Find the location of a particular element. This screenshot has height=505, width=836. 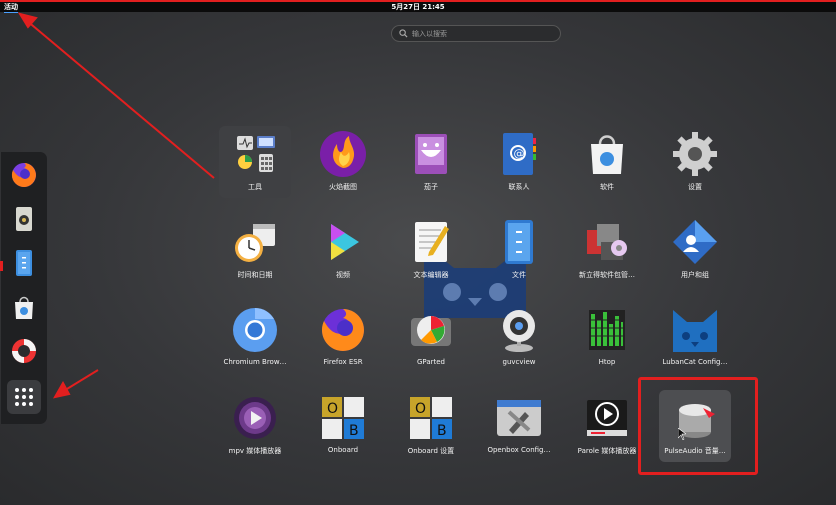

app-label: Parole 媒体播放器 is located at coordinates (607, 451).